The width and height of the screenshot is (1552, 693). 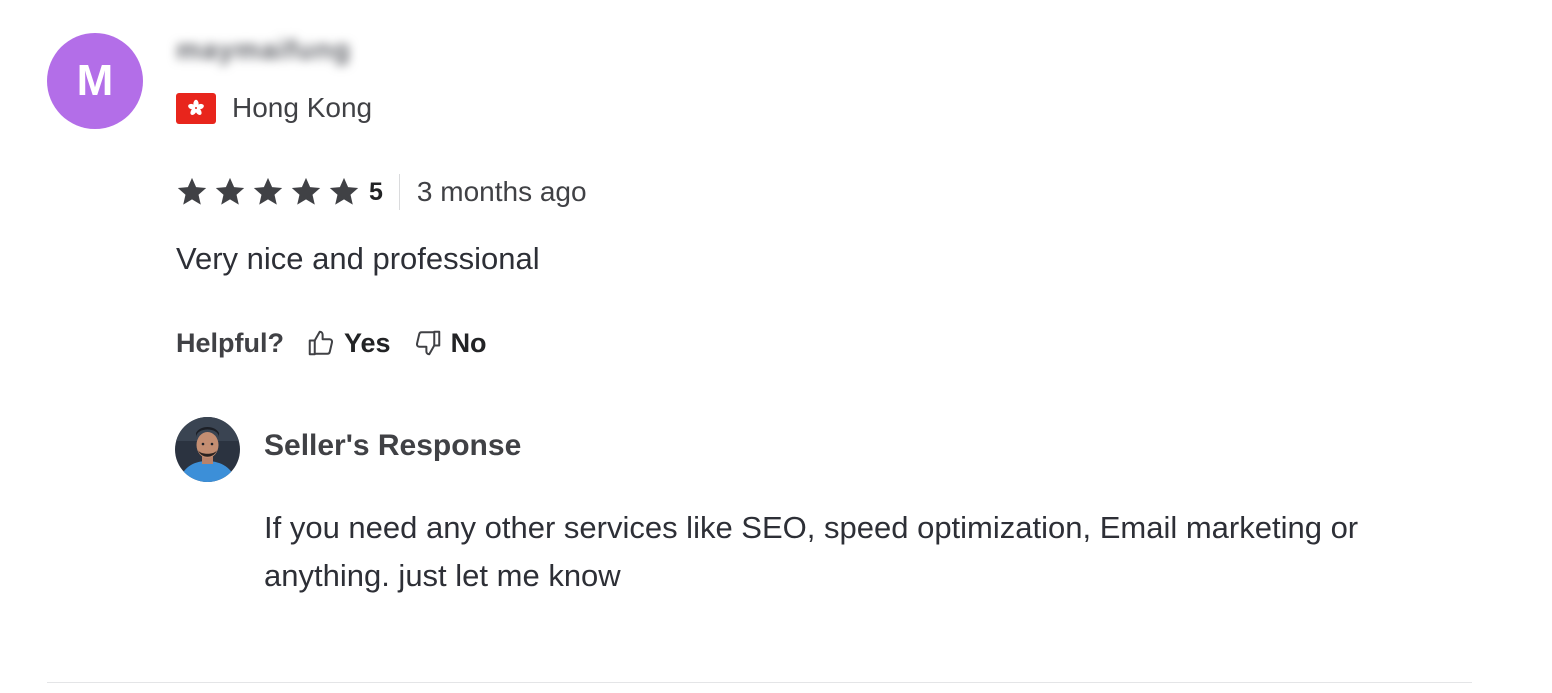 I want to click on avatar-letter: M, so click(x=95, y=80).